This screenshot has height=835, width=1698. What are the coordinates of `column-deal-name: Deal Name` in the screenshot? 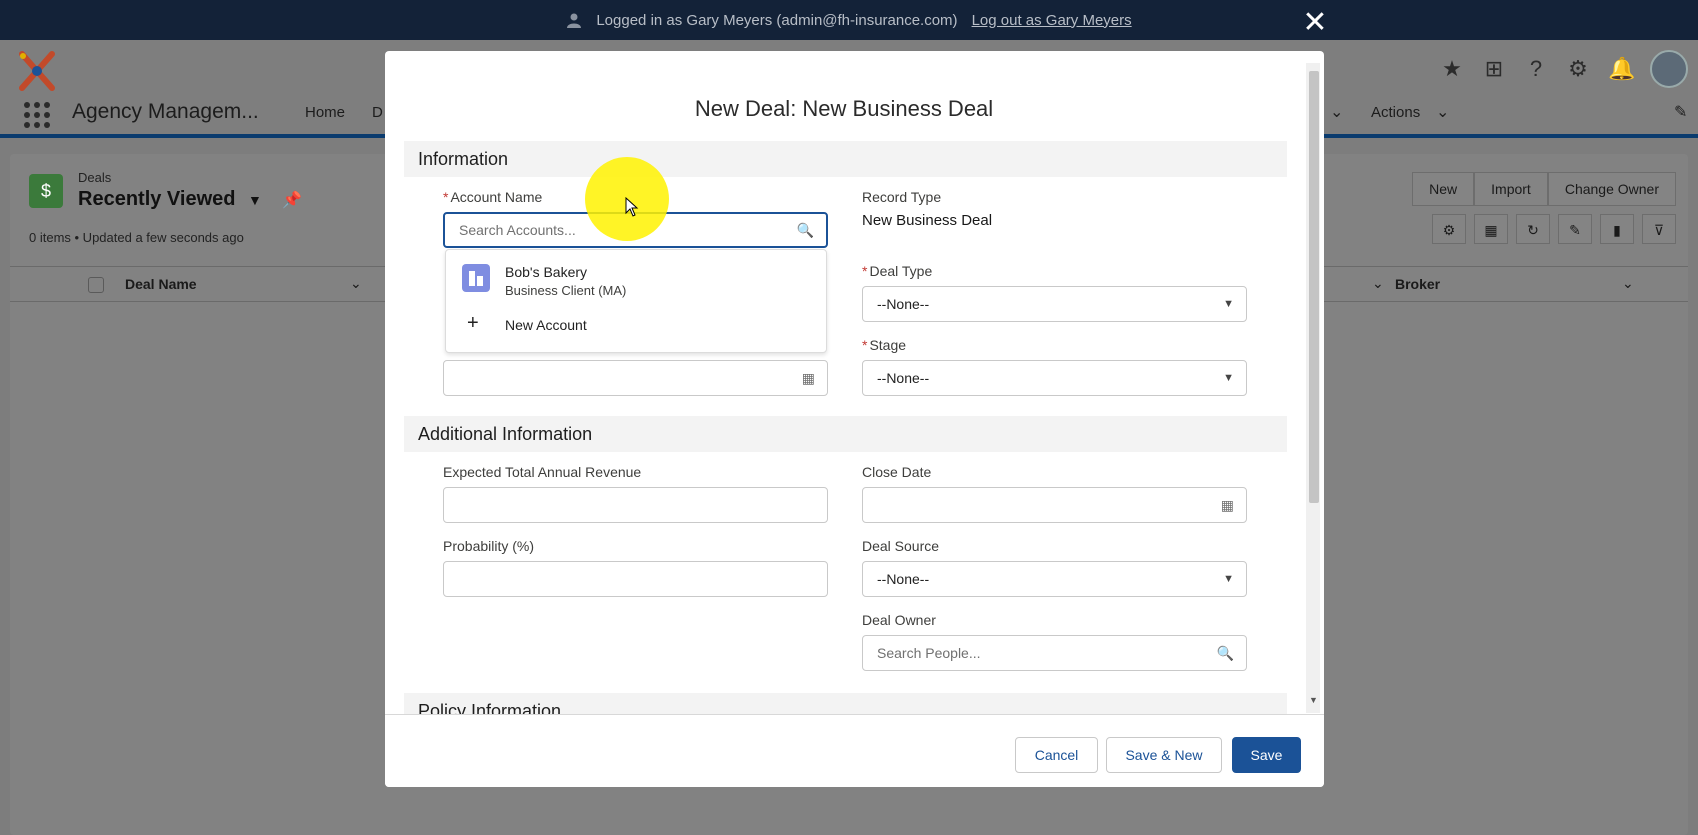 It's located at (161, 284).